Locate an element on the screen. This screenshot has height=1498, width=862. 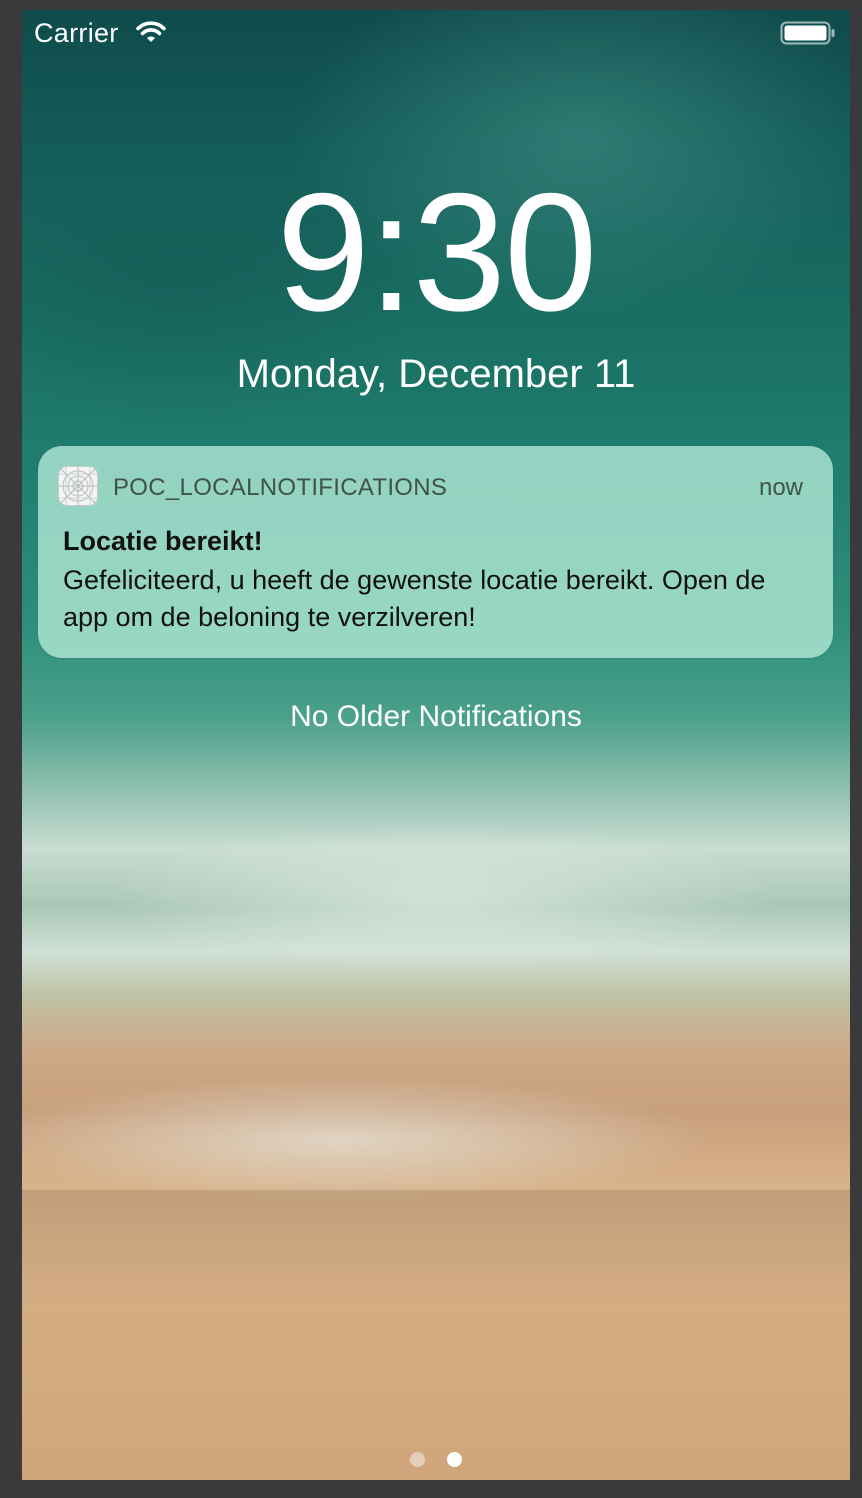
status-bar: Carrier is located at coordinates (436, 34).